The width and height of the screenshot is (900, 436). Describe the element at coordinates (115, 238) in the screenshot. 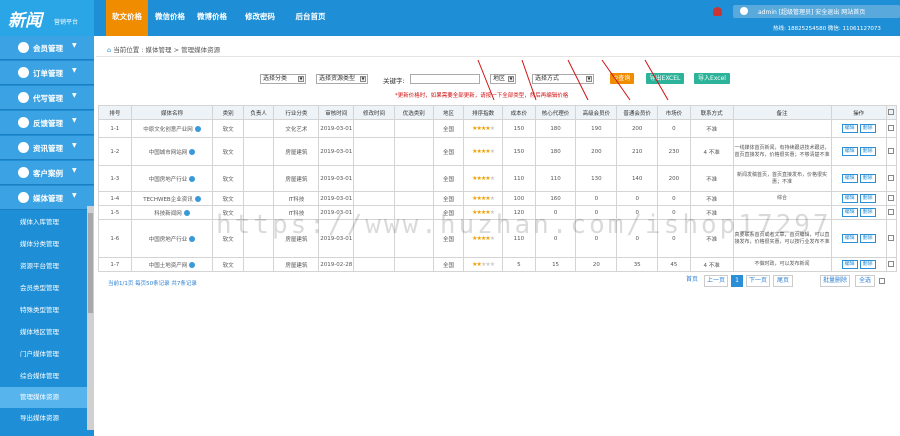

I see `cell-id: 1-6` at that location.